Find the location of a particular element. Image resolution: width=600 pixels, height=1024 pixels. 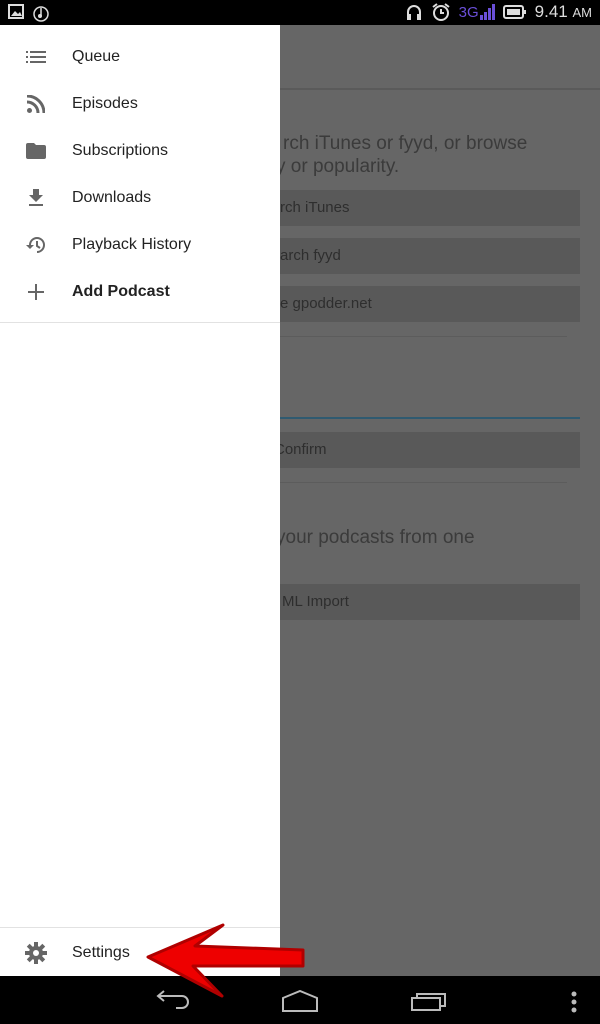

drawer-item-playback-history: Playback History is located at coordinates (140, 244).